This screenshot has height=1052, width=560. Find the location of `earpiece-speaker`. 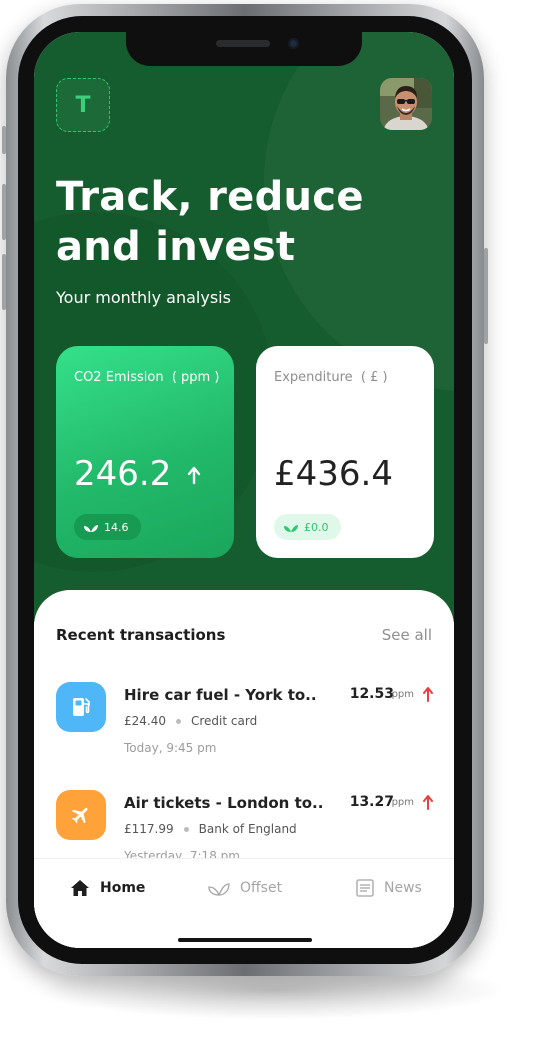

earpiece-speaker is located at coordinates (243, 43).